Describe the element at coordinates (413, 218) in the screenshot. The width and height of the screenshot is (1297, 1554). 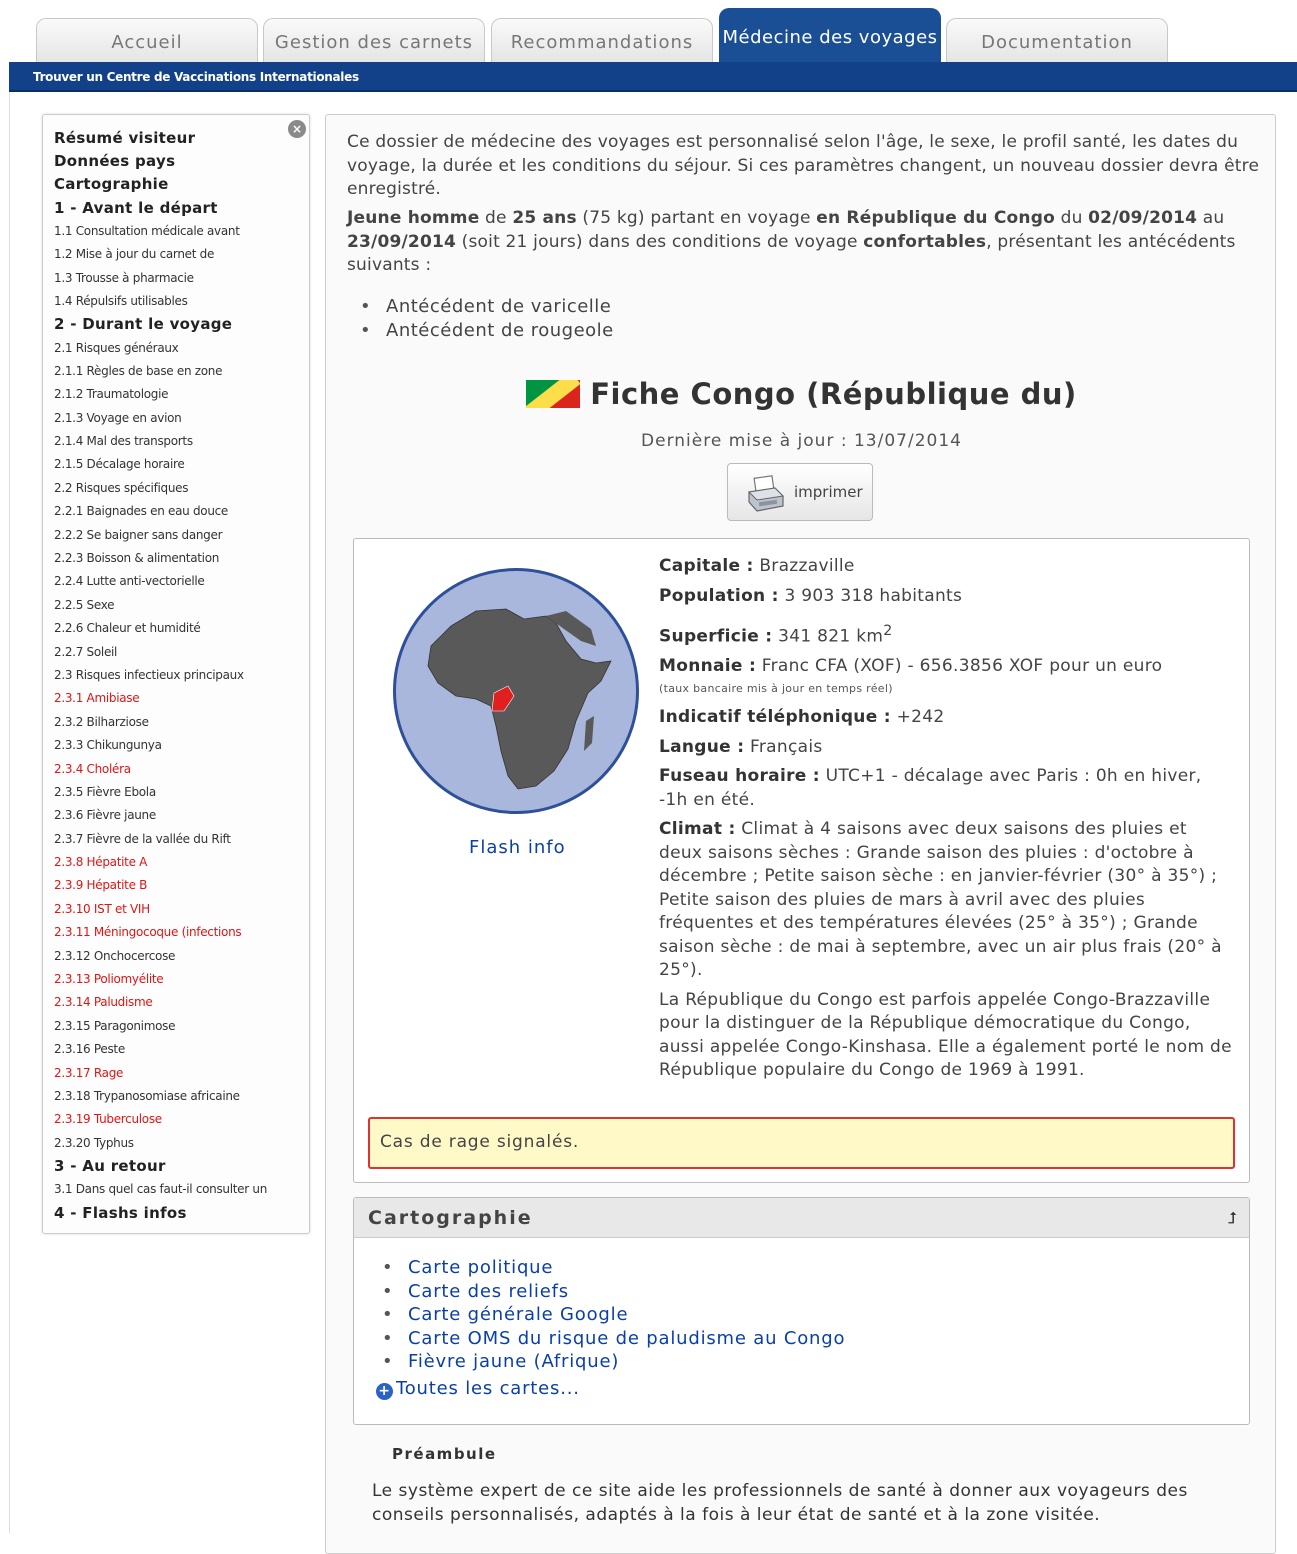
I see `profile: Jeune homme` at that location.